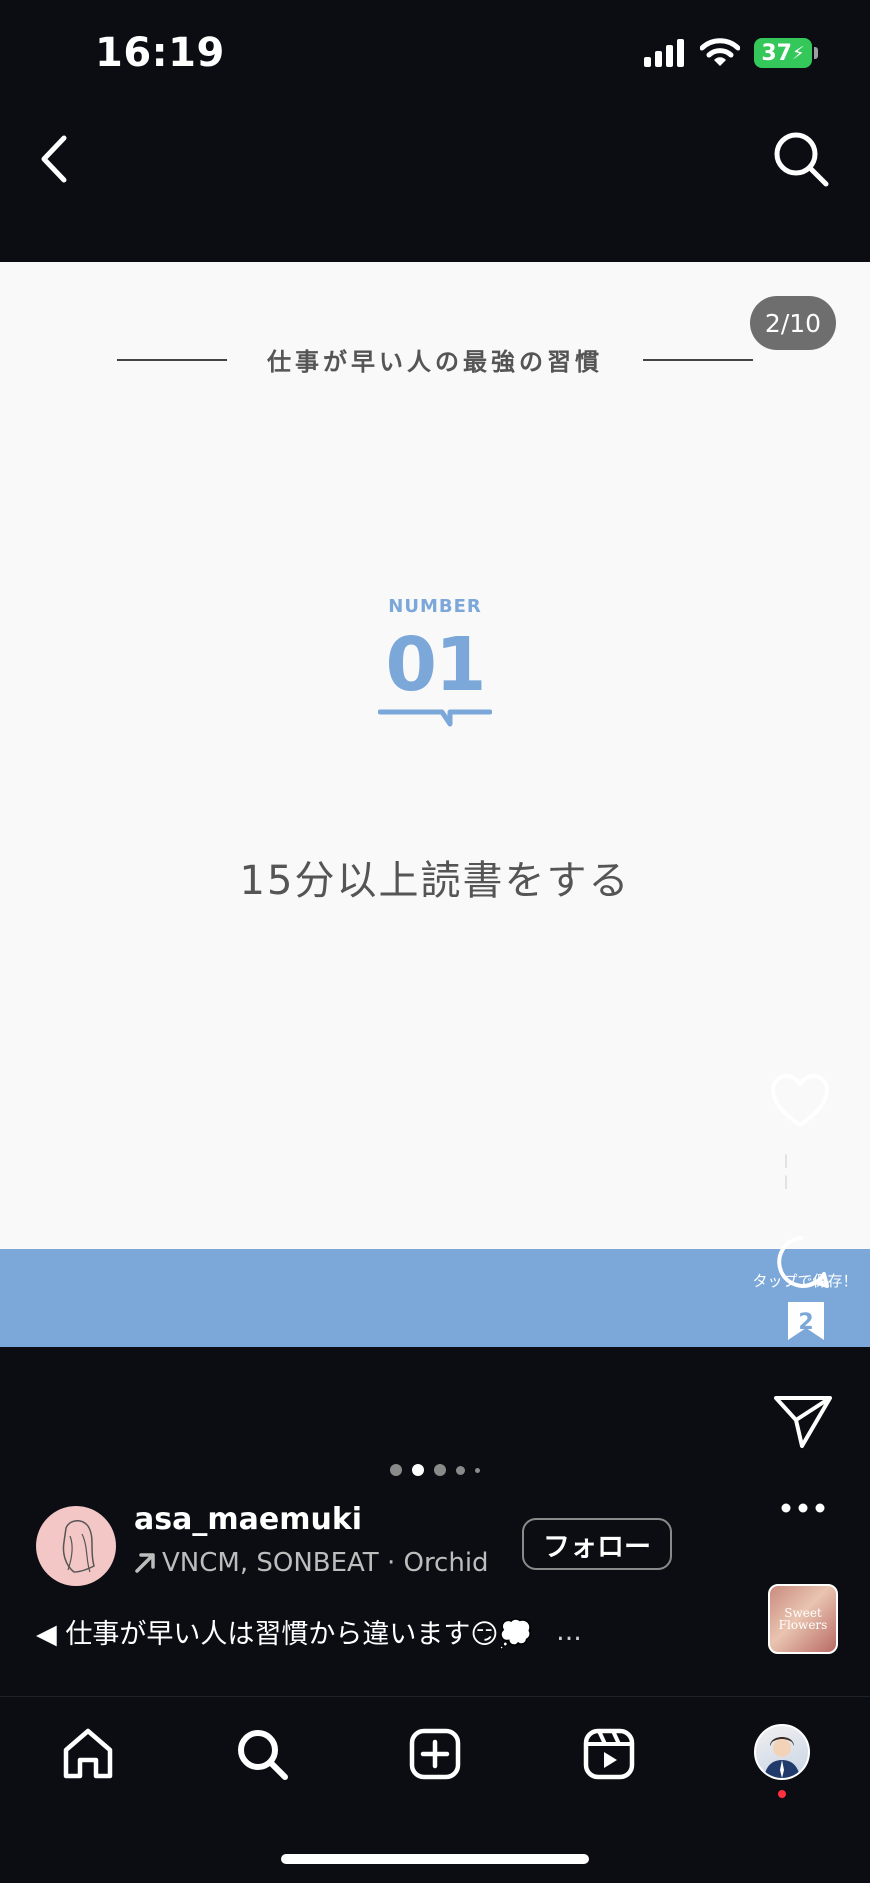 The image size is (870, 1883). I want to click on music-info-text: VNCM, SONBEAT · Orchid, so click(325, 1563).